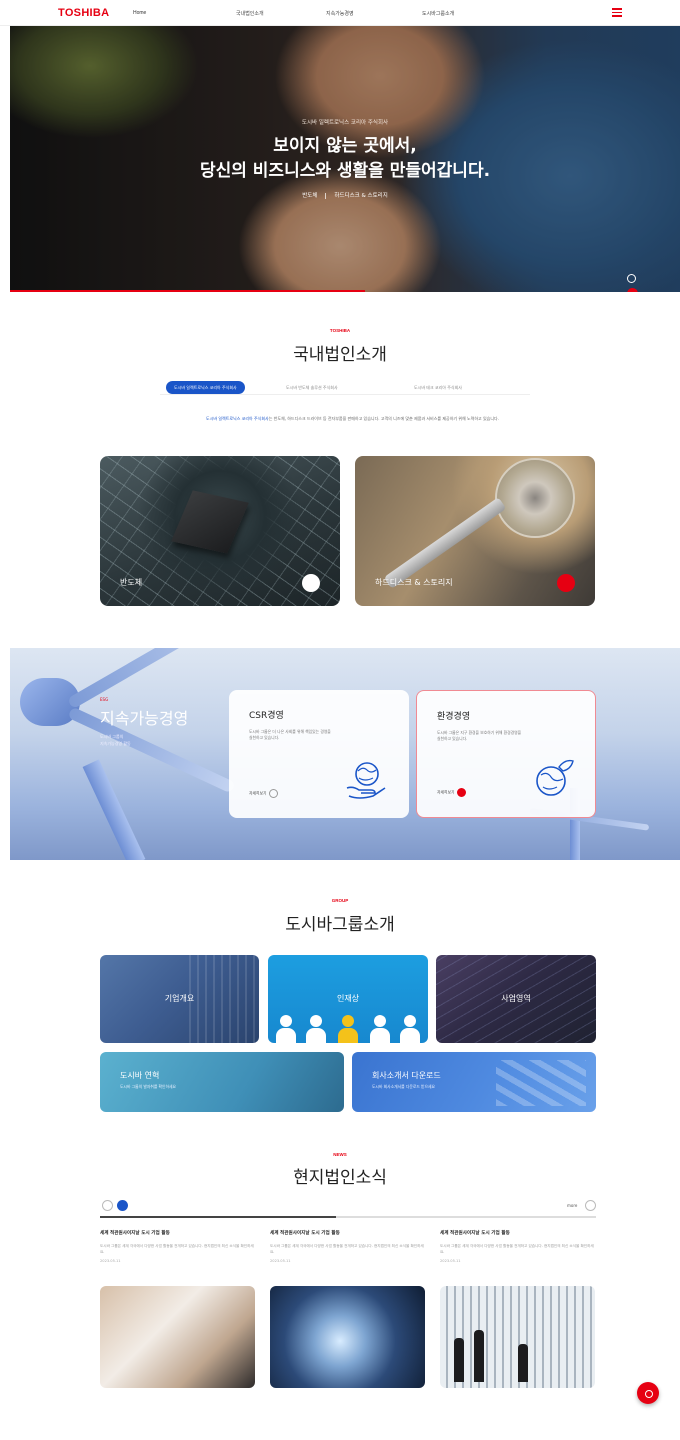 The width and height of the screenshot is (680, 1440). Describe the element at coordinates (474, 1082) in the screenshot. I see `group-card-brochure: 회사소개서 다운로드 도시바 회사소개서를 다운로드 받으세요` at that location.